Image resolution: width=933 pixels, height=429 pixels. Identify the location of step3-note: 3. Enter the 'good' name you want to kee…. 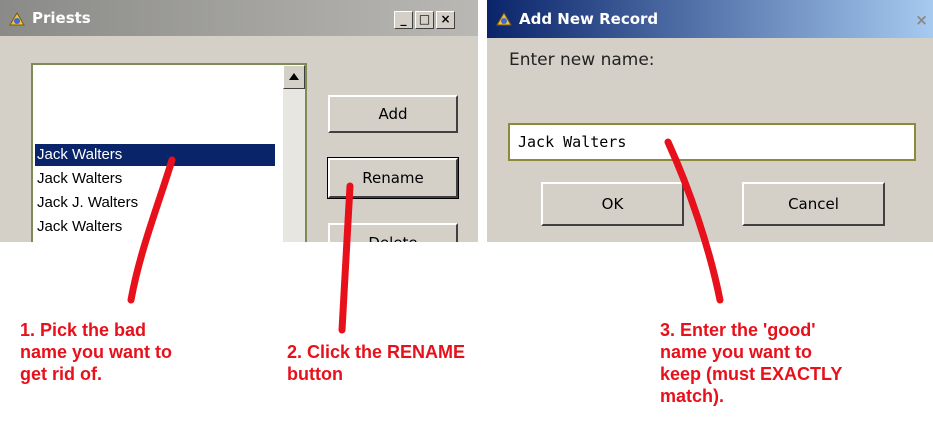
(751, 363).